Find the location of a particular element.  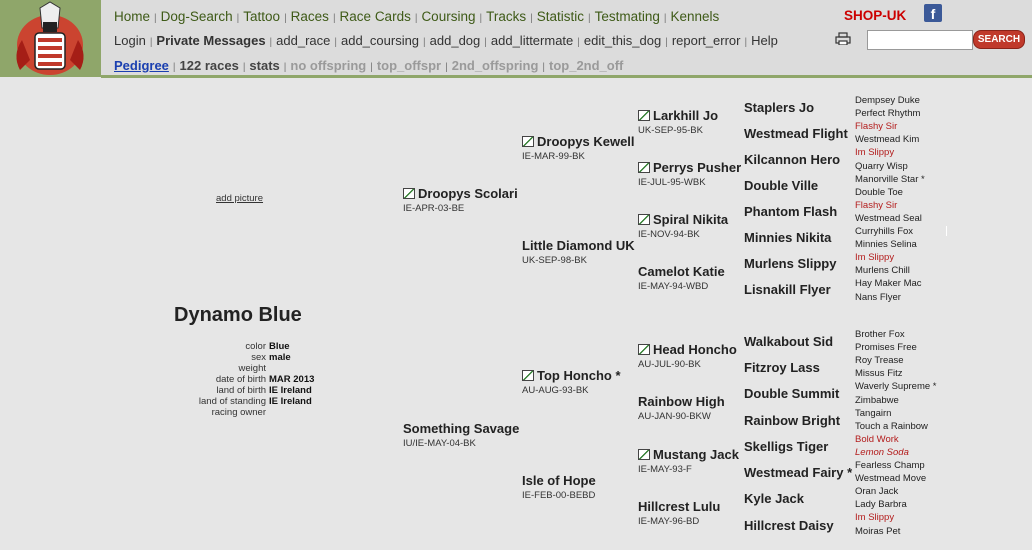

pedigree-g5-dog: Oran Jack is located at coordinates (876, 491).